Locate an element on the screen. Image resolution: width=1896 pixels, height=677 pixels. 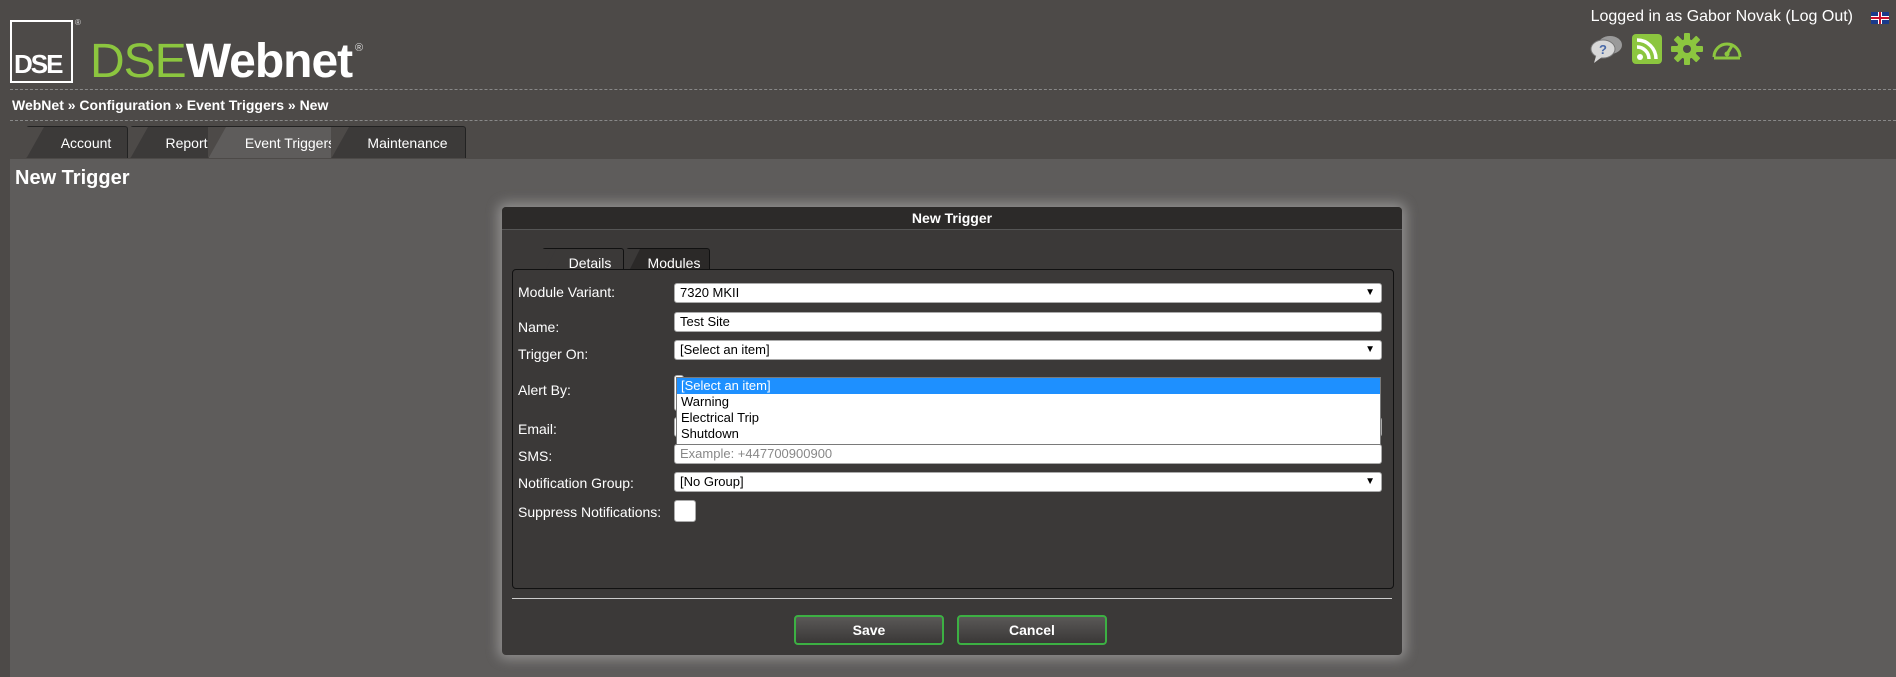
trigger-option: Warning is located at coordinates (1028, 402).